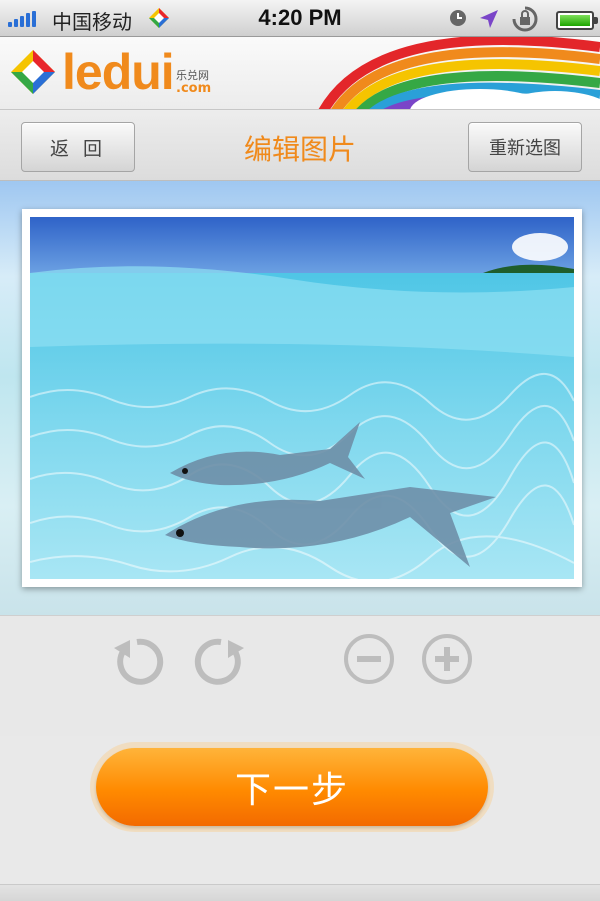 Image resolution: width=600 pixels, height=901 pixels. What do you see at coordinates (458, 18) in the screenshot?
I see `alarm-clock-icon` at bounding box center [458, 18].